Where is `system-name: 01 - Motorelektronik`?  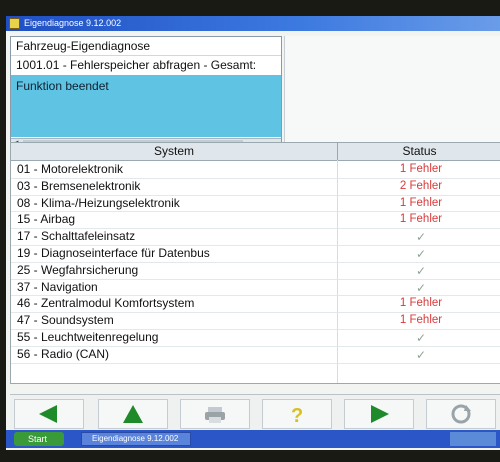 system-name: 01 - Motorelektronik is located at coordinates (70, 169).